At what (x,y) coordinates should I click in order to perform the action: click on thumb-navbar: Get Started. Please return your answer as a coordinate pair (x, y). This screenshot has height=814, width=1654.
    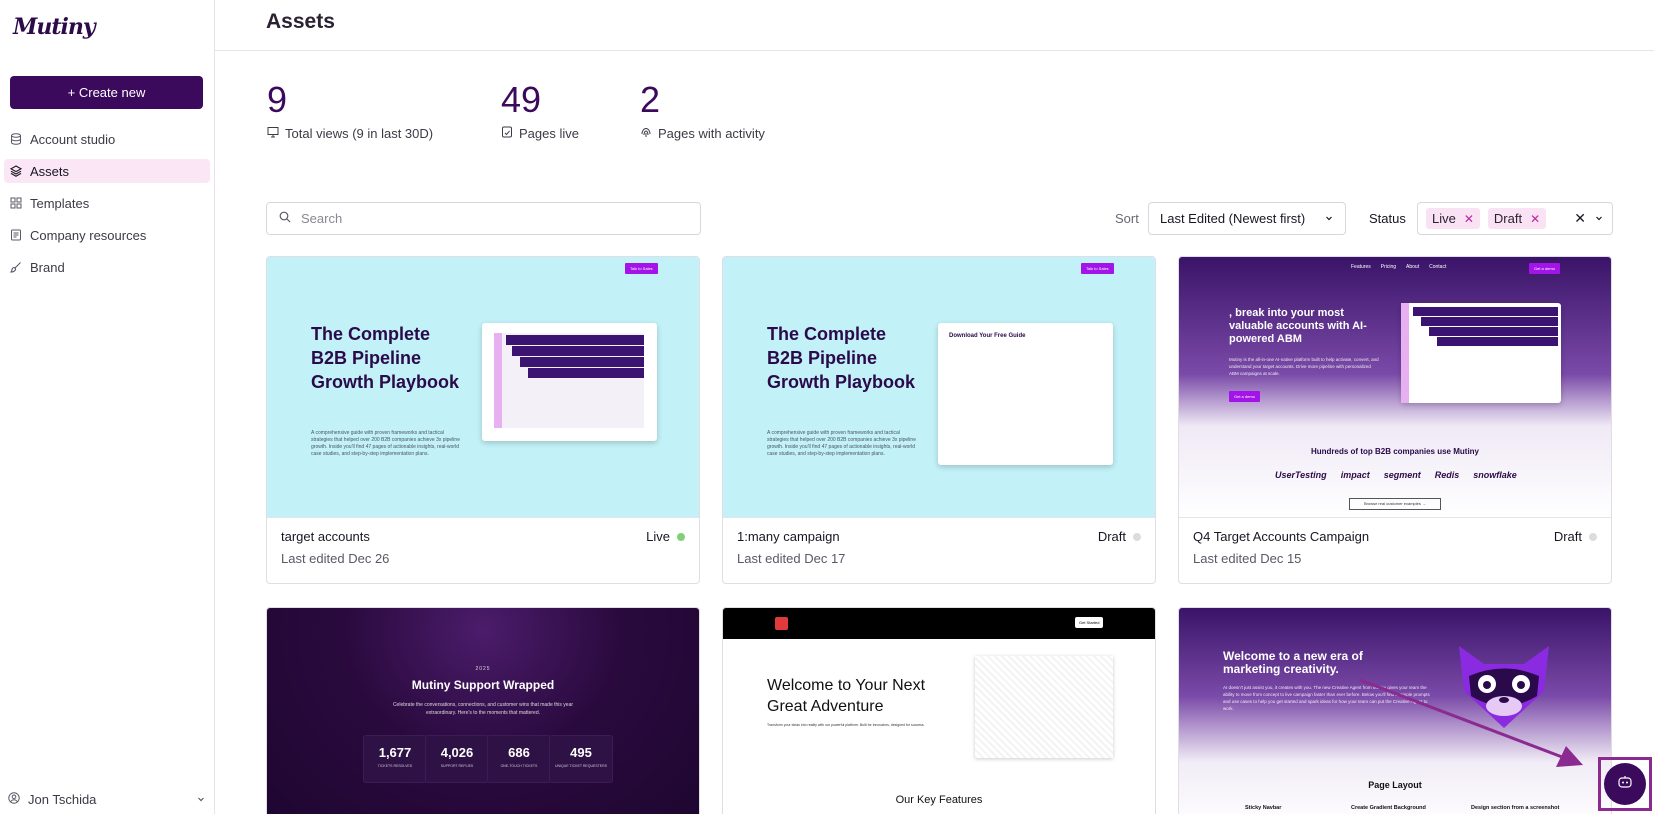
    Looking at the image, I should click on (939, 623).